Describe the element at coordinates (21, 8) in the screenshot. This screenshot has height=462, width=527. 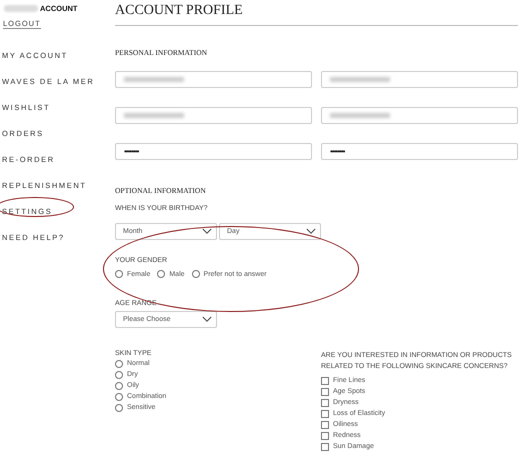
I see `redacted-name` at that location.